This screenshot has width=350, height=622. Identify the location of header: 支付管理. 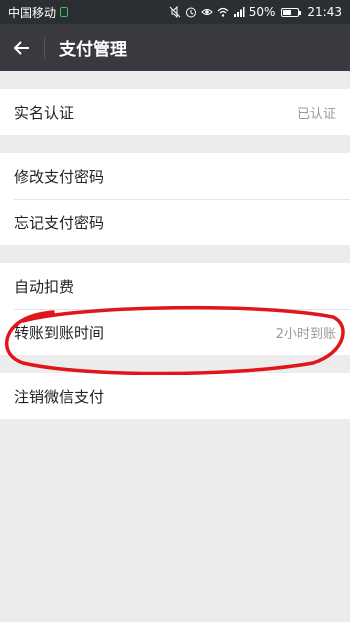
(175, 47).